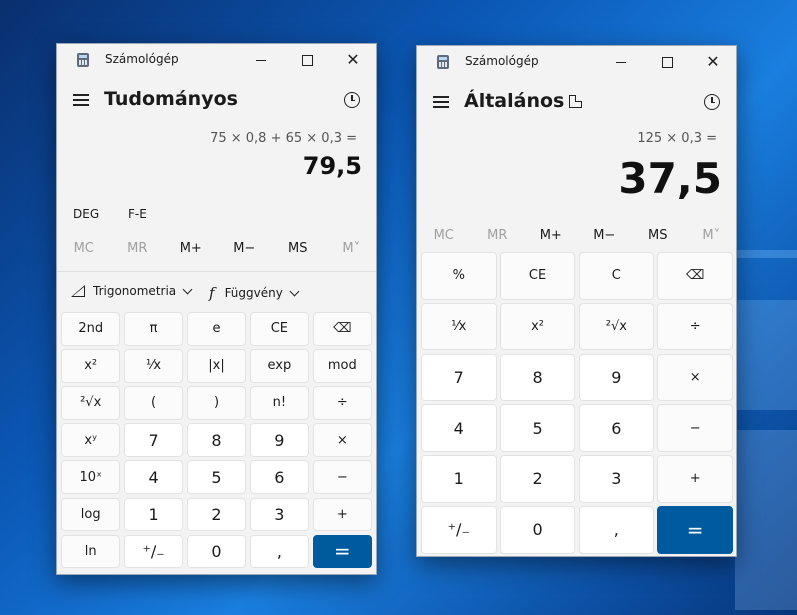 This screenshot has width=797, height=615. What do you see at coordinates (279, 366) in the screenshot?
I see `key-button: exp` at bounding box center [279, 366].